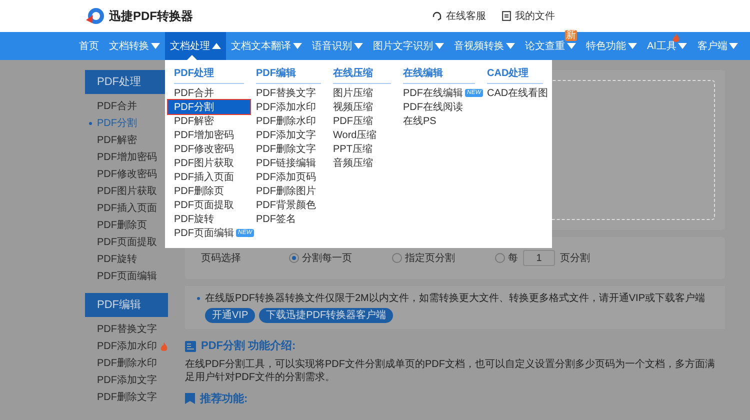 The width and height of the screenshot is (750, 420). Describe the element at coordinates (209, 121) in the screenshot. I see `menu-item: PDF解密` at that location.